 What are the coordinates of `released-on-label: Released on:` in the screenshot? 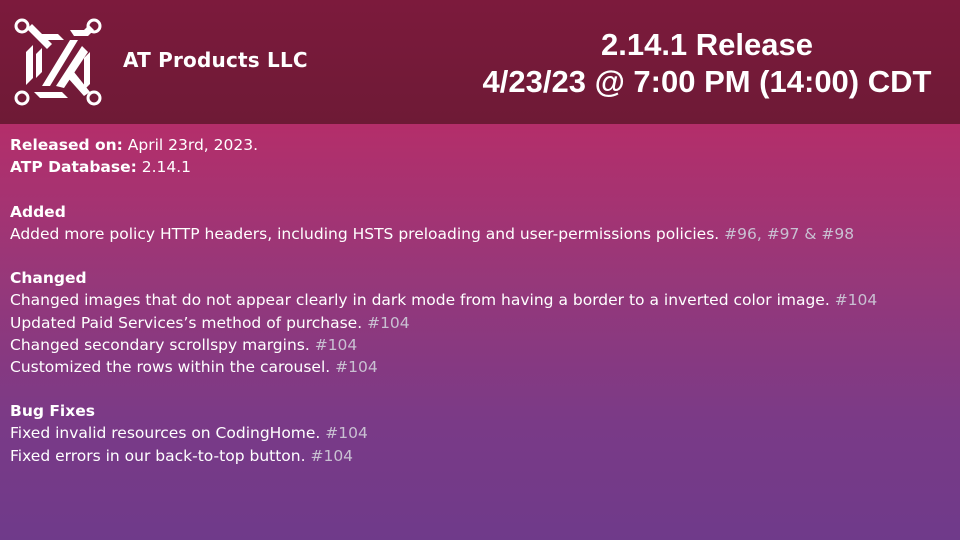 It's located at (66, 145).